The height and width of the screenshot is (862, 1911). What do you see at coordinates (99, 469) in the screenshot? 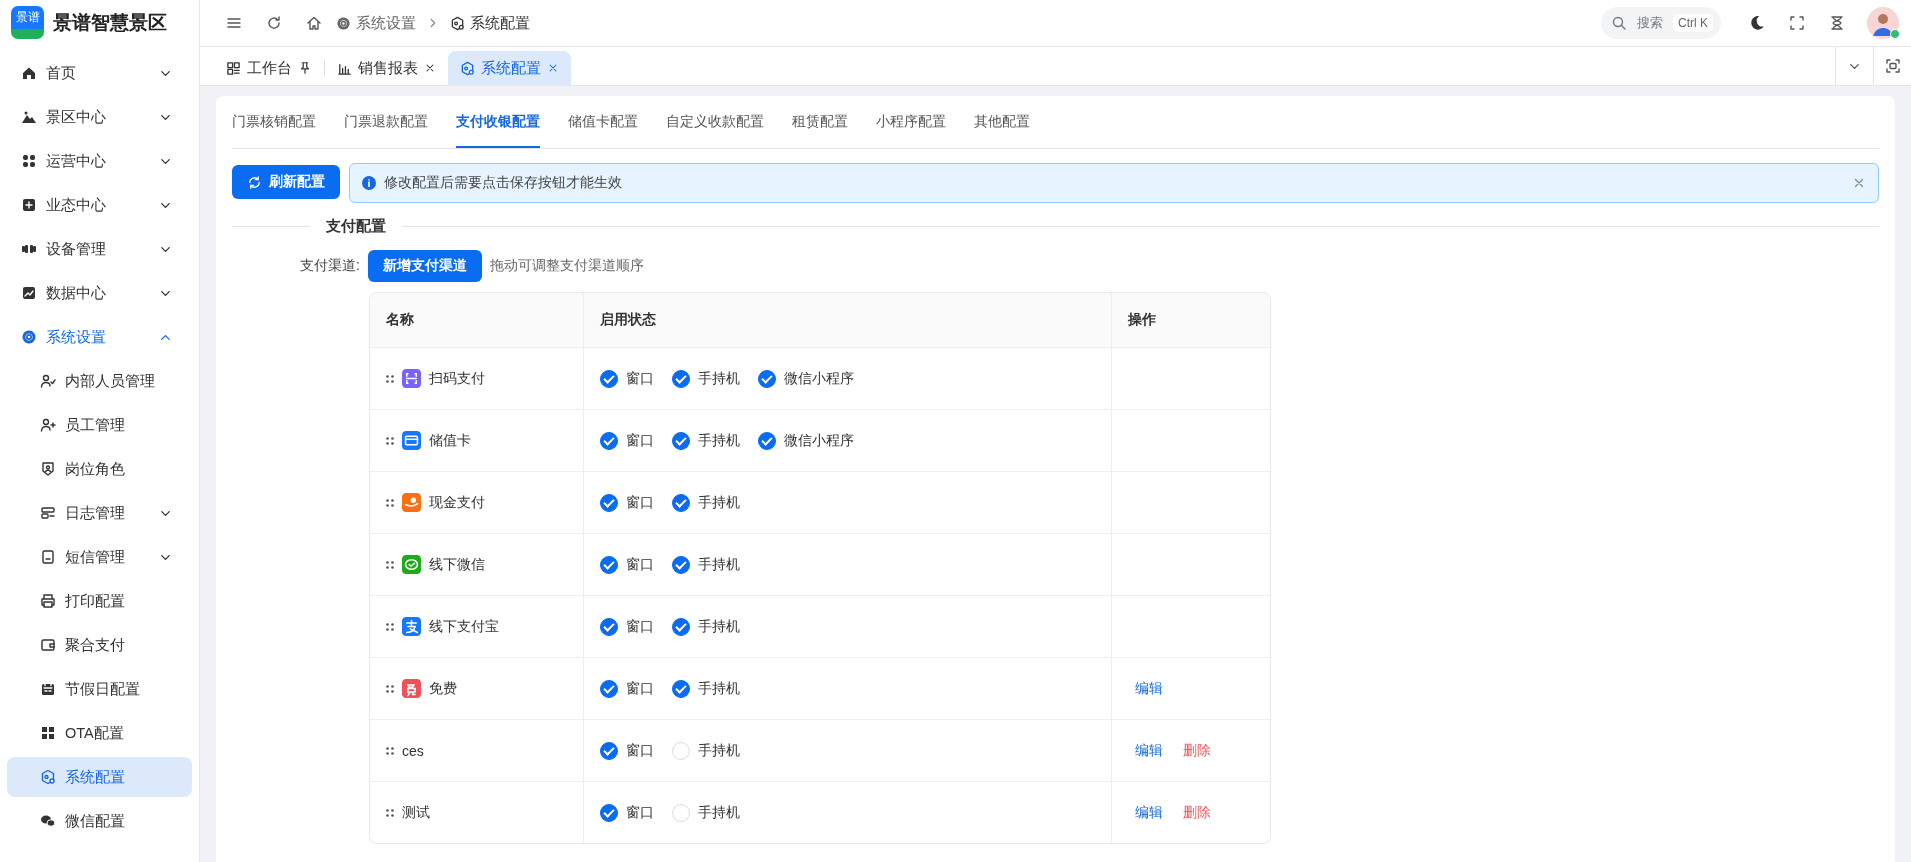
I see `sidebar-item: 岗位角色` at bounding box center [99, 469].